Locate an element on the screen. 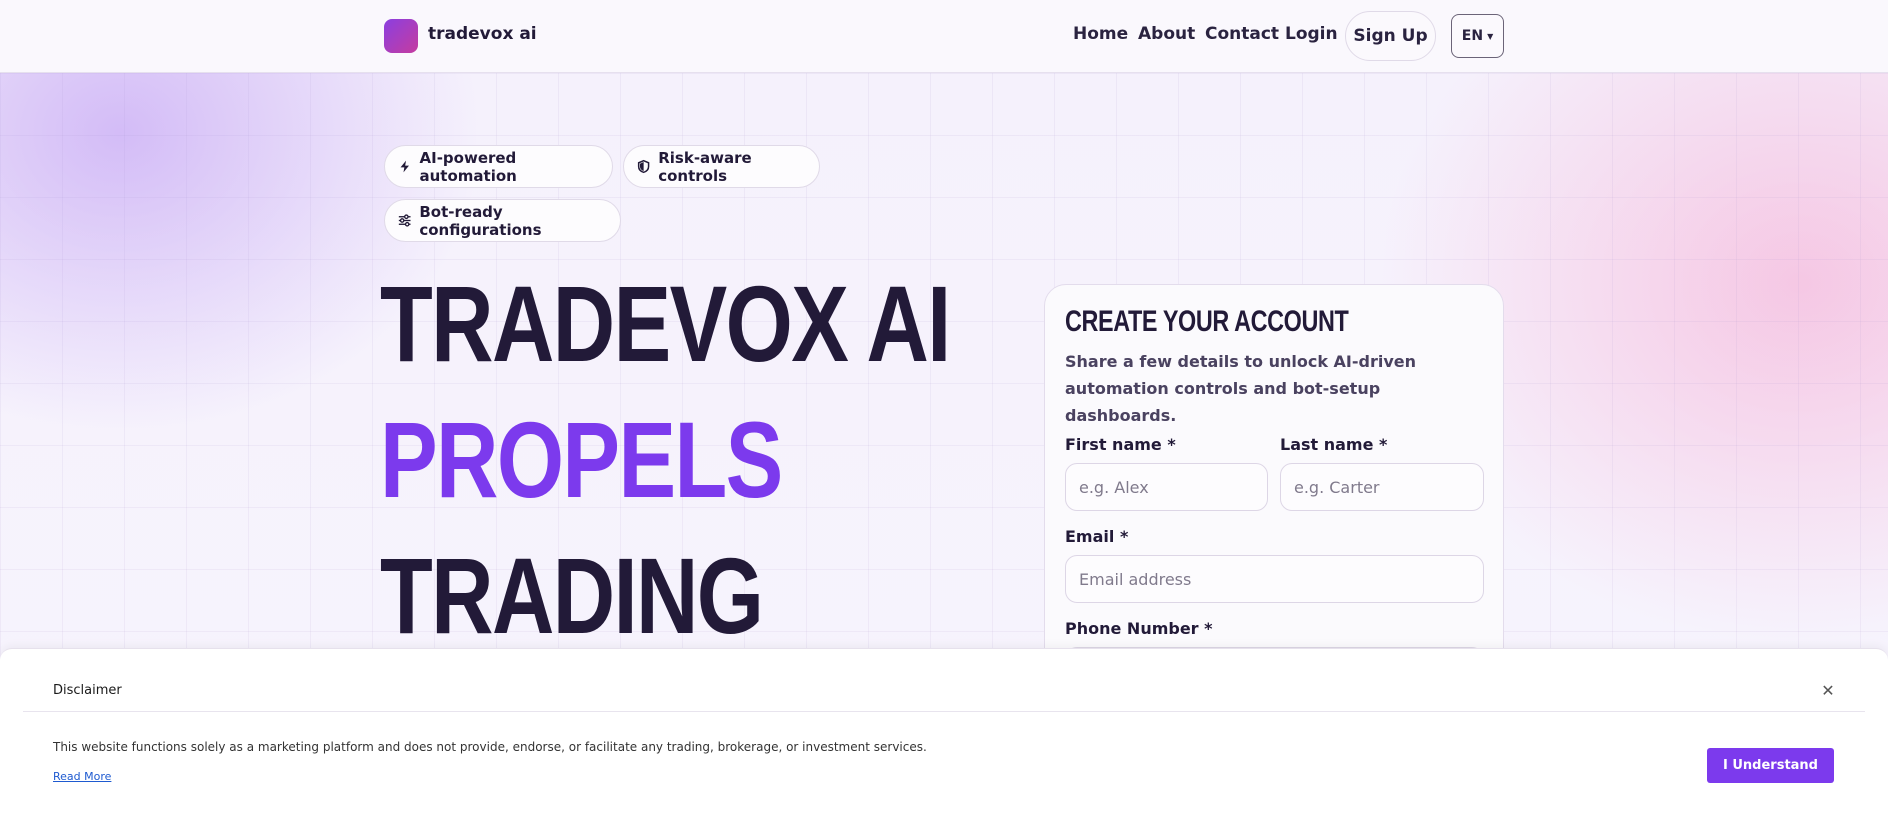 The width and height of the screenshot is (1888, 818). disclaimer-divider is located at coordinates (944, 711).